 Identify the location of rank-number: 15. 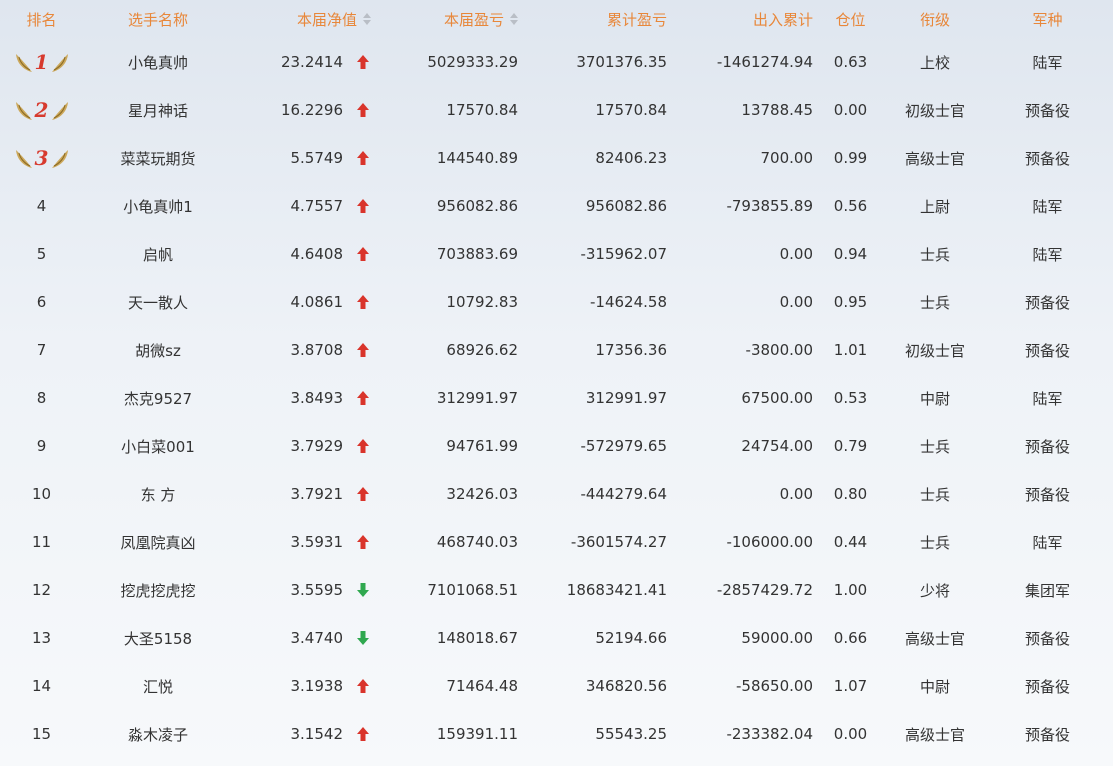
(41, 734).